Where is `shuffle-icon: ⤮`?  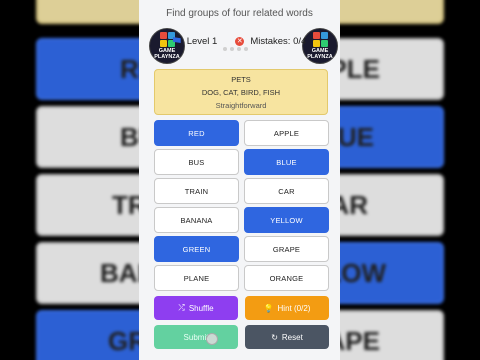
shuffle-icon: ⤮ is located at coordinates (181, 307).